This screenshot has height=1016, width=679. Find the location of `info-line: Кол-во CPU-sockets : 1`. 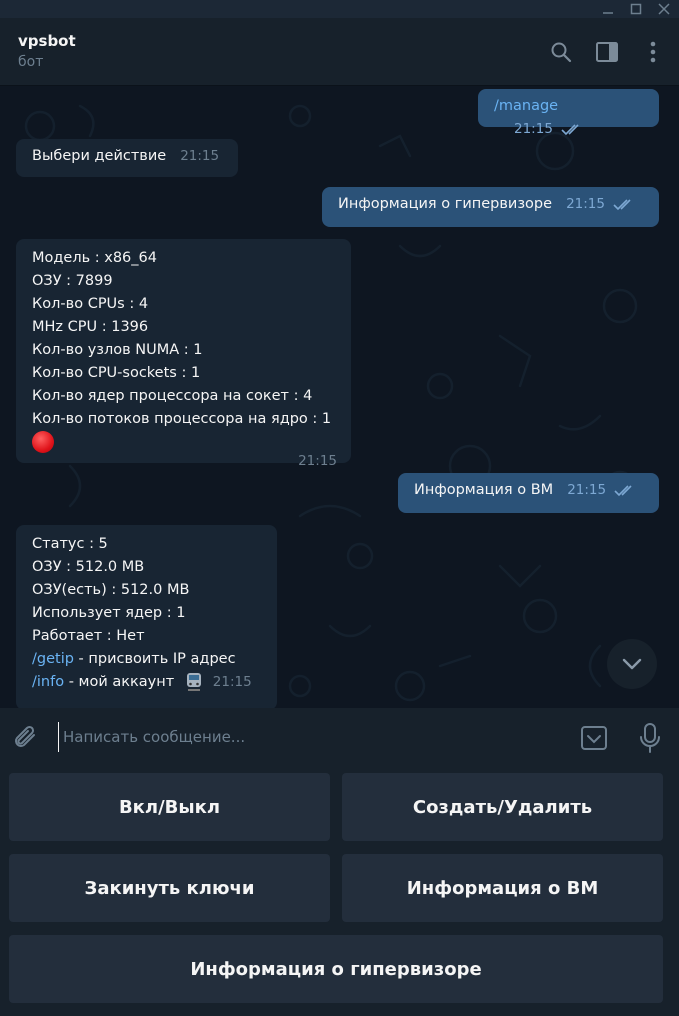

info-line: Кол-во CPU-sockets : 1 is located at coordinates (116, 373).